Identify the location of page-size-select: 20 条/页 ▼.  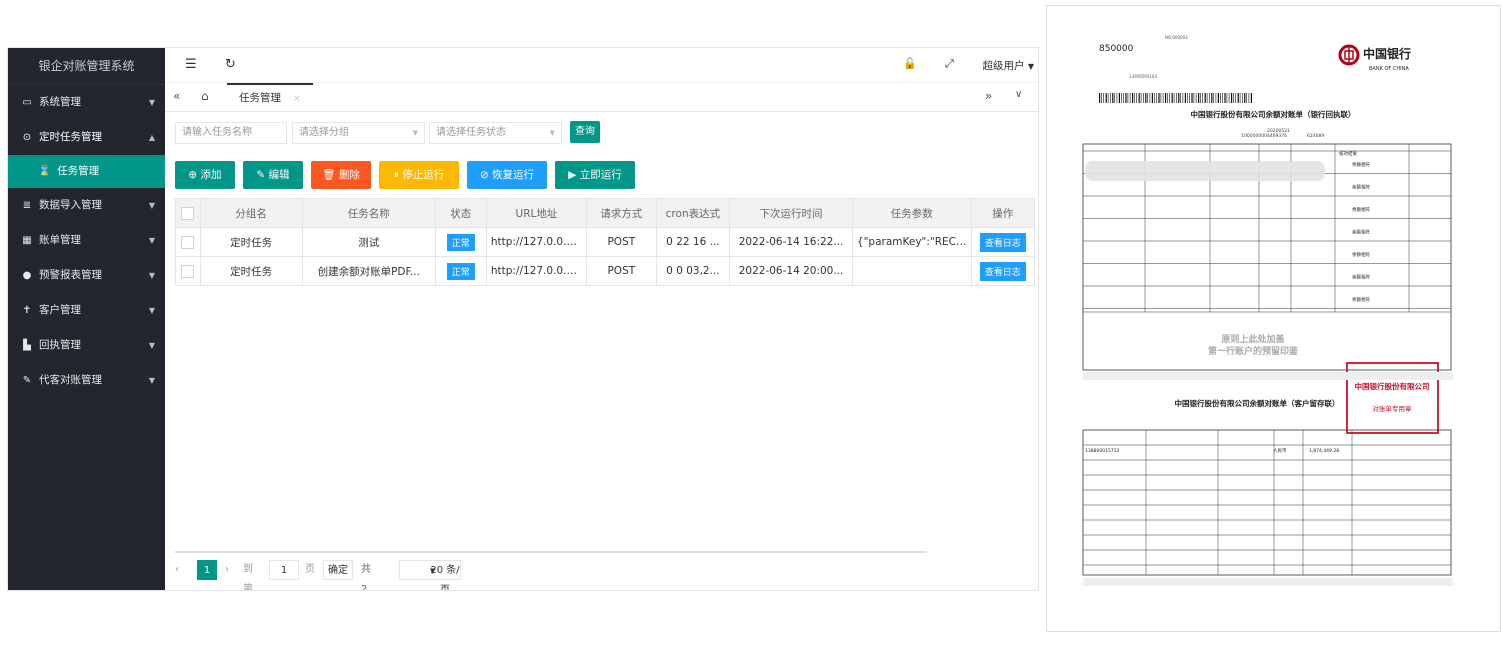
(430, 575).